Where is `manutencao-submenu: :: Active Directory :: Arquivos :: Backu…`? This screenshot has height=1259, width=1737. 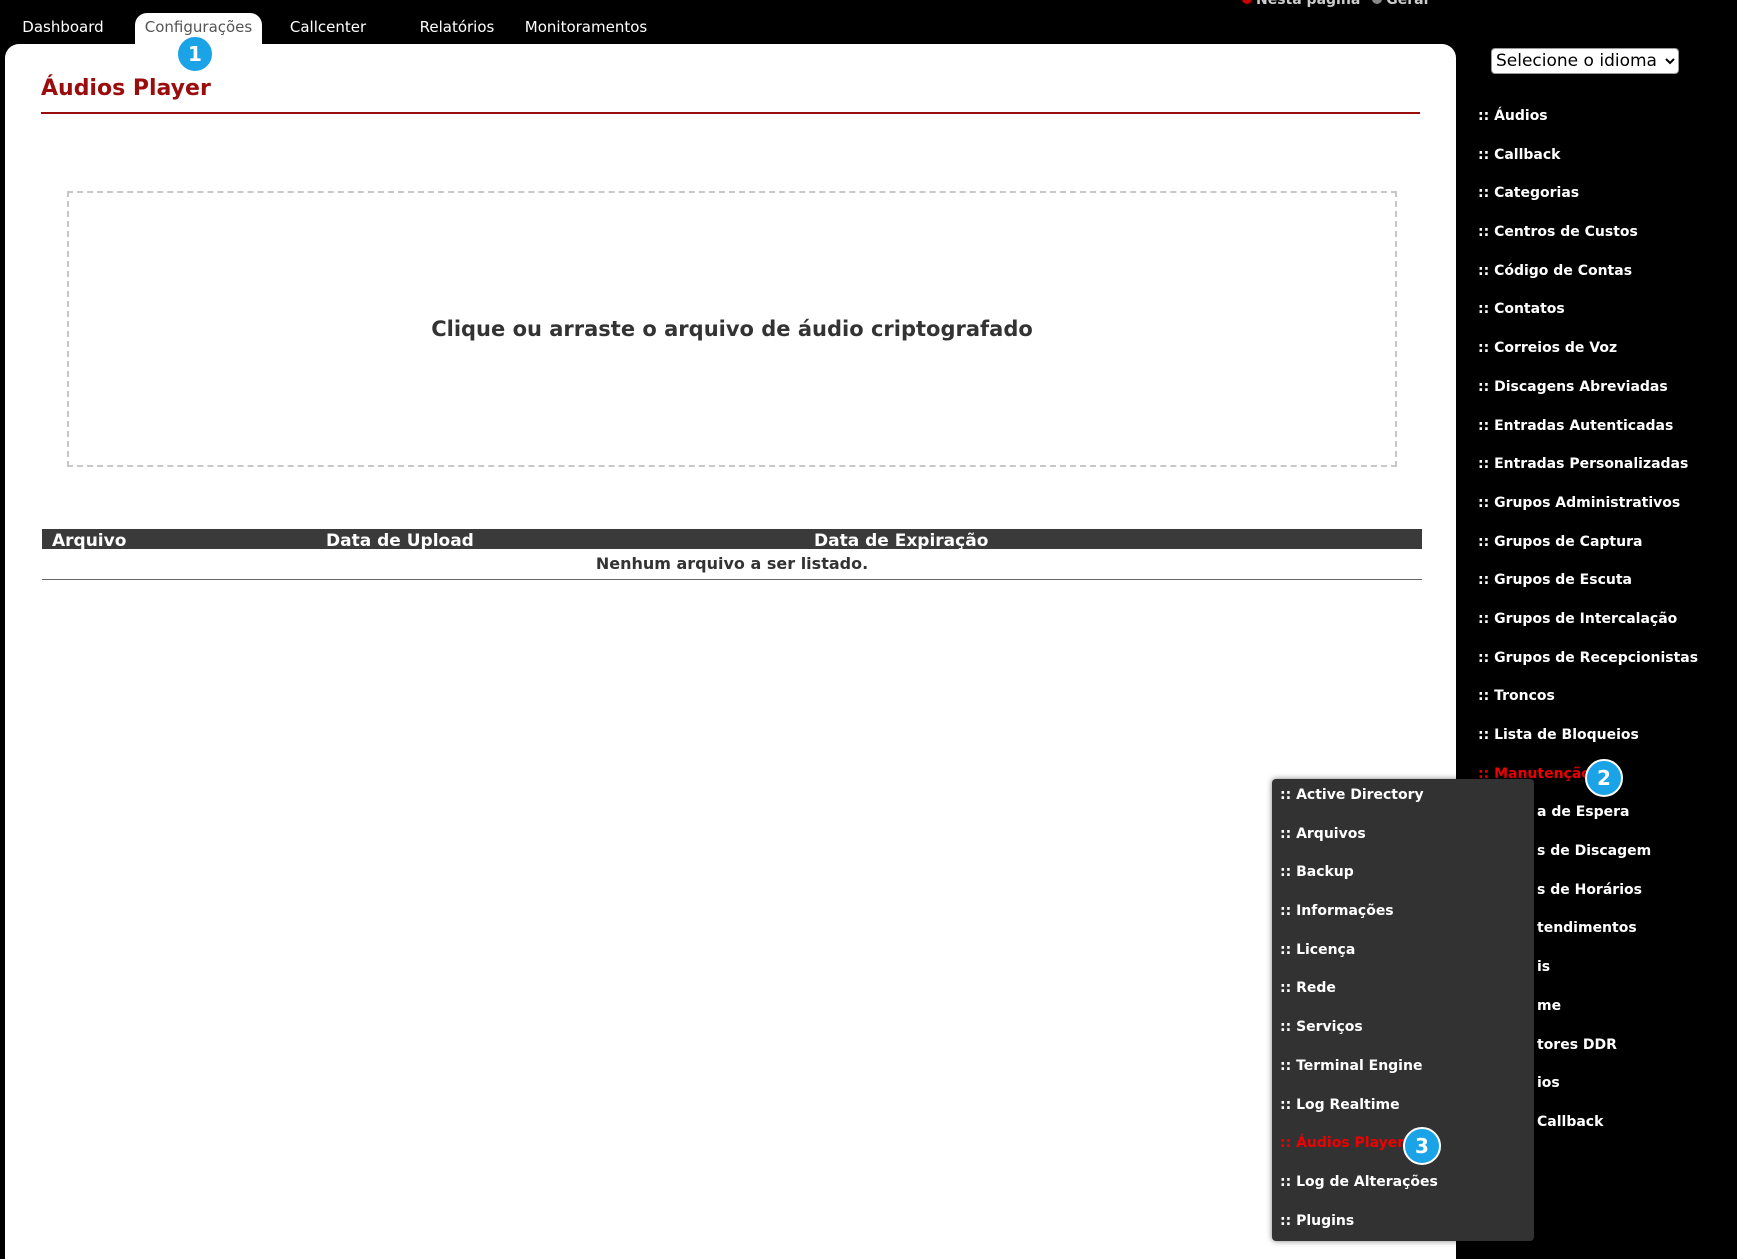 manutencao-submenu: :: Active Directory :: Arquivos :: Backu… is located at coordinates (1403, 1010).